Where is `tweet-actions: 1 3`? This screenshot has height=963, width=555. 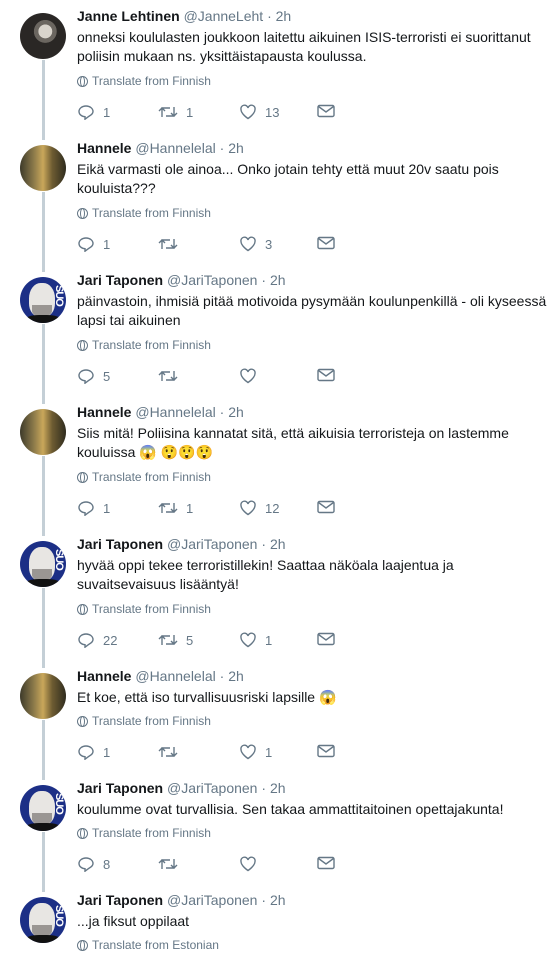 tweet-actions: 1 3 is located at coordinates (212, 246).